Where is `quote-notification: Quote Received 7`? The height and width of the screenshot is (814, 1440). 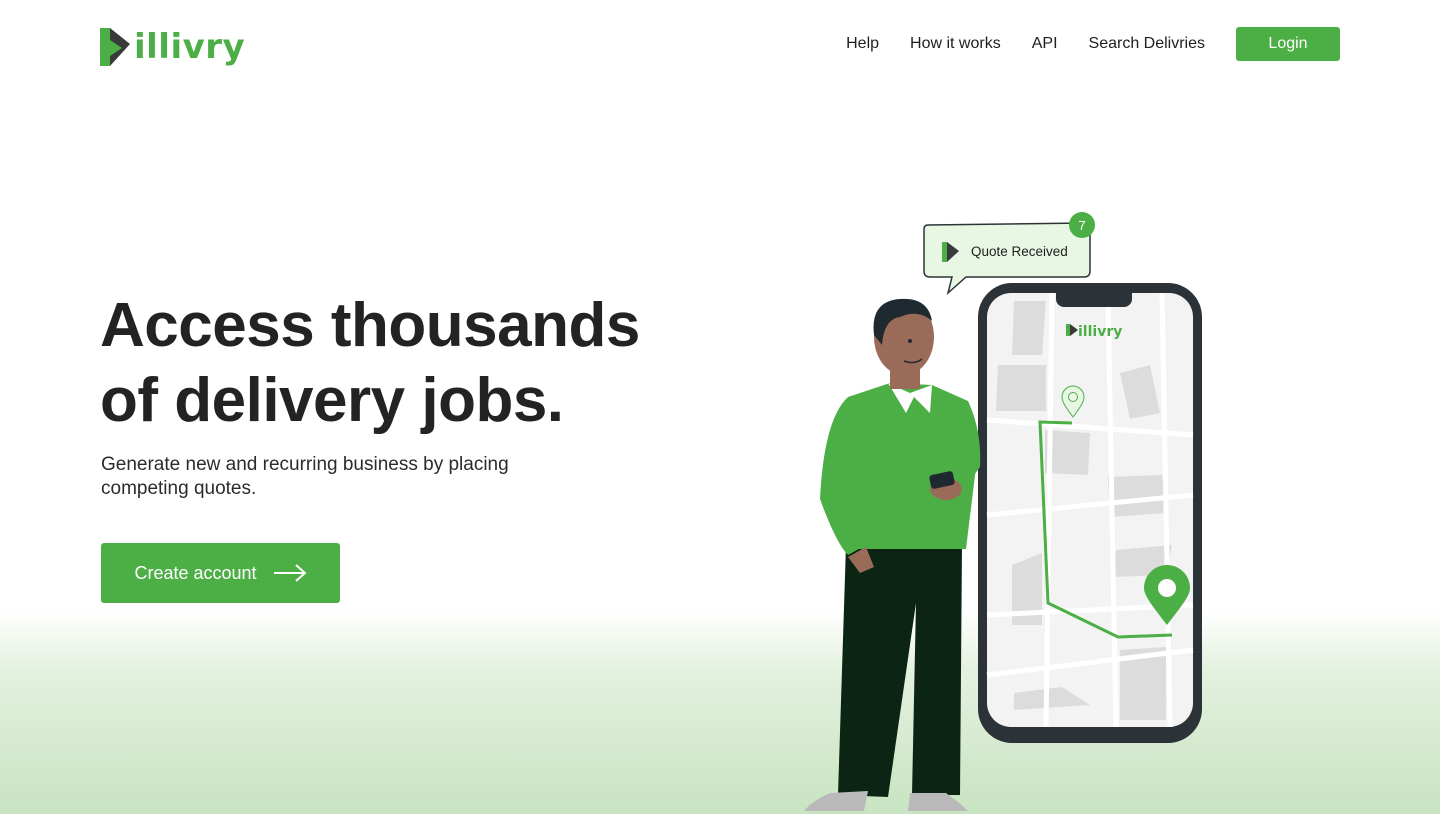
quote-notification: Quote Received 7 is located at coordinates (1009, 254).